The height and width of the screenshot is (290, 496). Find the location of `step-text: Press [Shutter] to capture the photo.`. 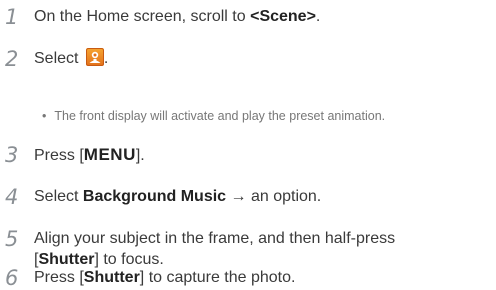

step-text: Press [Shutter] to capture the photo. is located at coordinates (164, 278).